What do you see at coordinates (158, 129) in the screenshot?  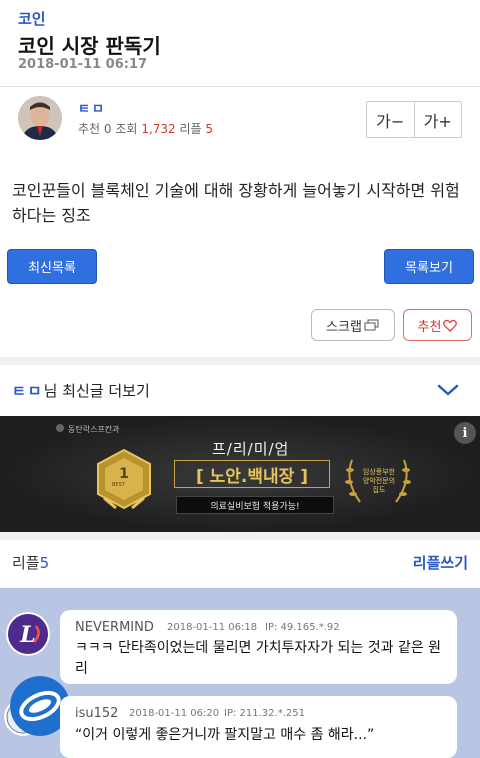 I see `views-count: 1,732` at bounding box center [158, 129].